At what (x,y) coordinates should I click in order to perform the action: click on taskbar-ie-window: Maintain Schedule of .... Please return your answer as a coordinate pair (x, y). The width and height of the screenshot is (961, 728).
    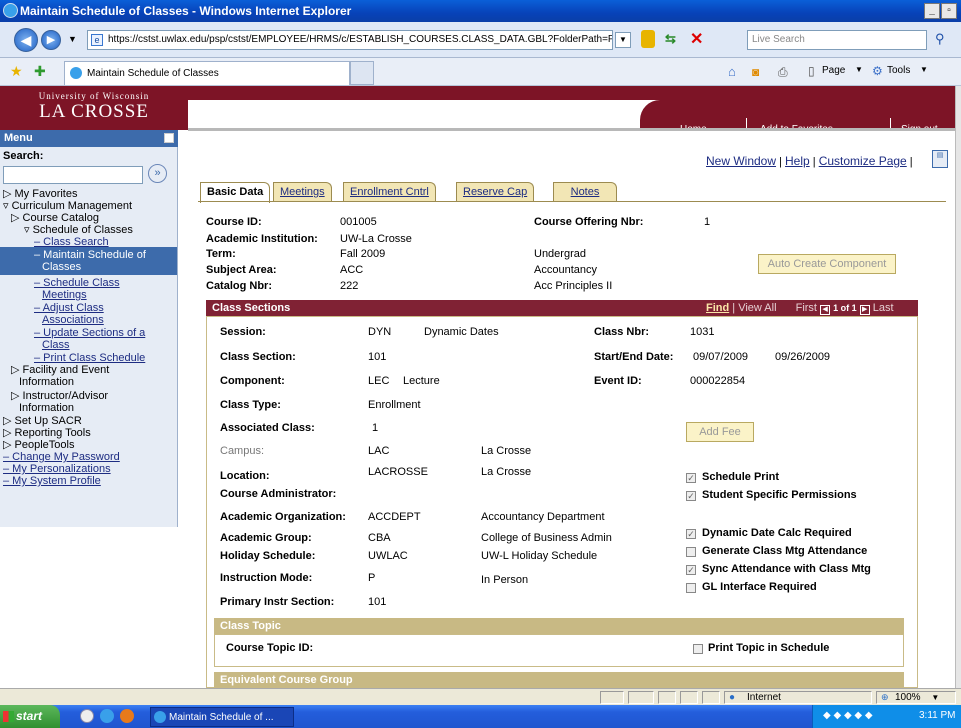
    Looking at the image, I should click on (222, 717).